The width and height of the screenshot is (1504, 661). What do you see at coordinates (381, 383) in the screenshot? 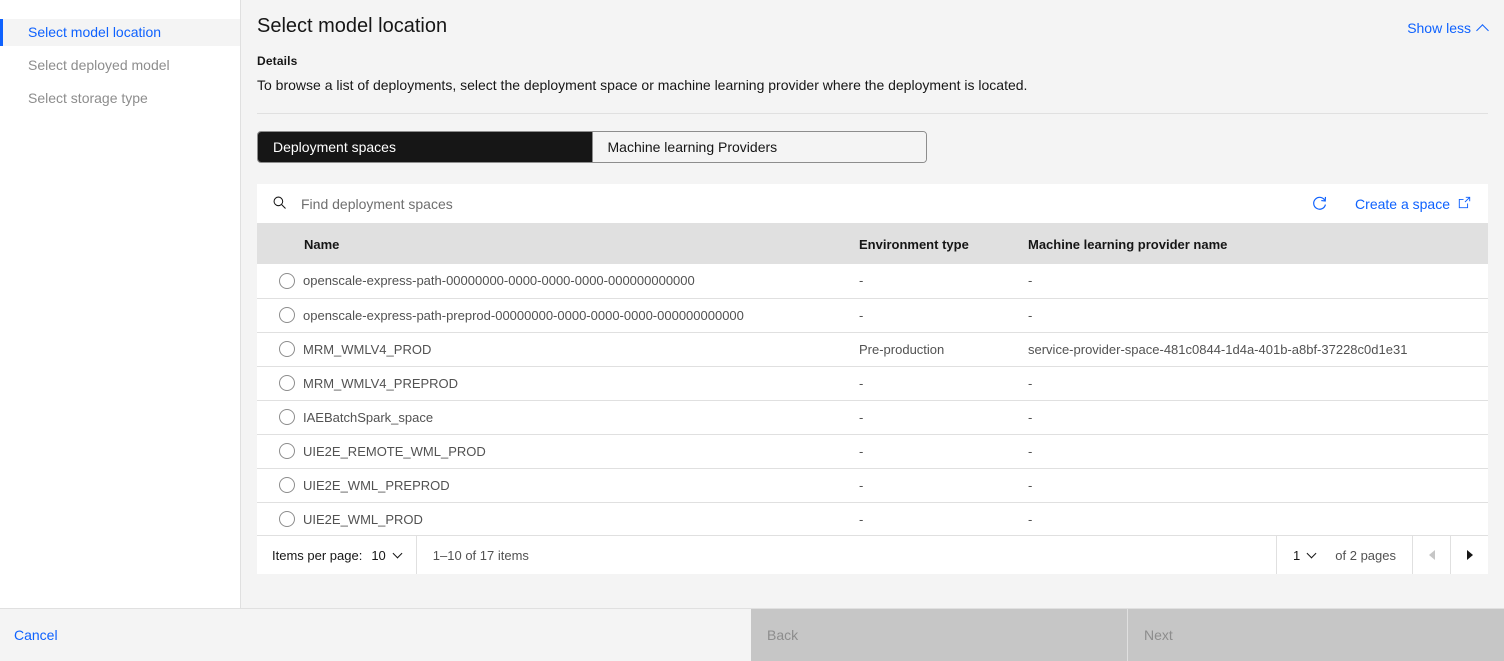
I see `cell-name: MRM_WMLV4_PREPROD` at bounding box center [381, 383].